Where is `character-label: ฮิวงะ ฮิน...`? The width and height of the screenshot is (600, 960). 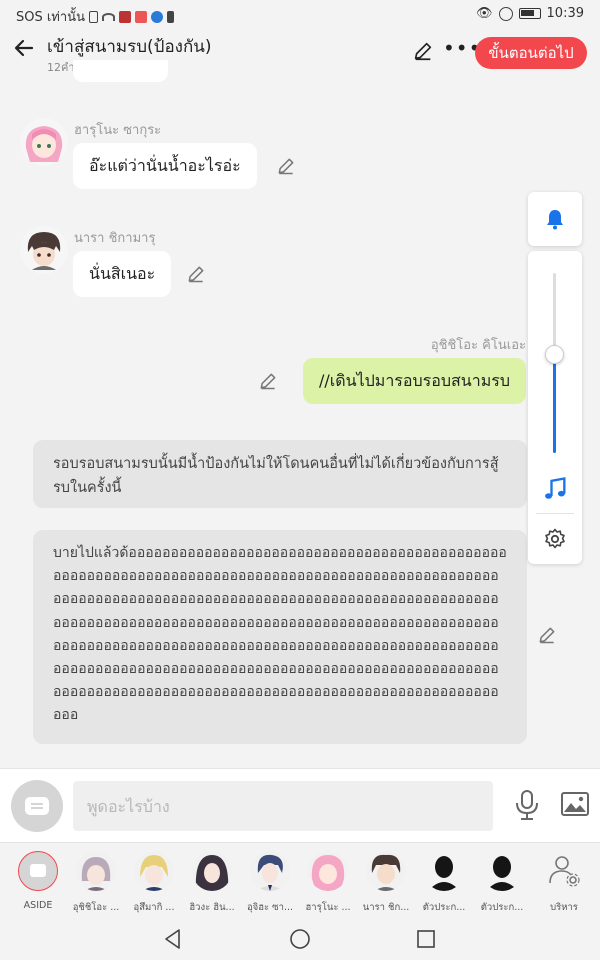 character-label: ฮิวงะ ฮิน... is located at coordinates (212, 907).